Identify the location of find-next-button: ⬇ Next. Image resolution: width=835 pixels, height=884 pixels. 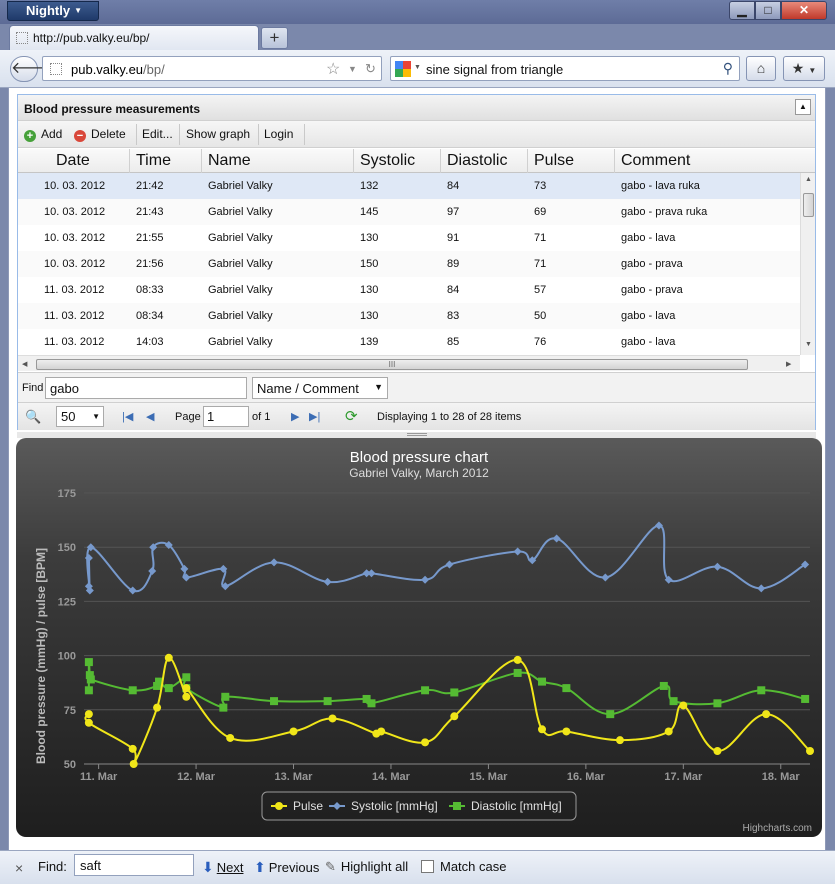
(222, 867).